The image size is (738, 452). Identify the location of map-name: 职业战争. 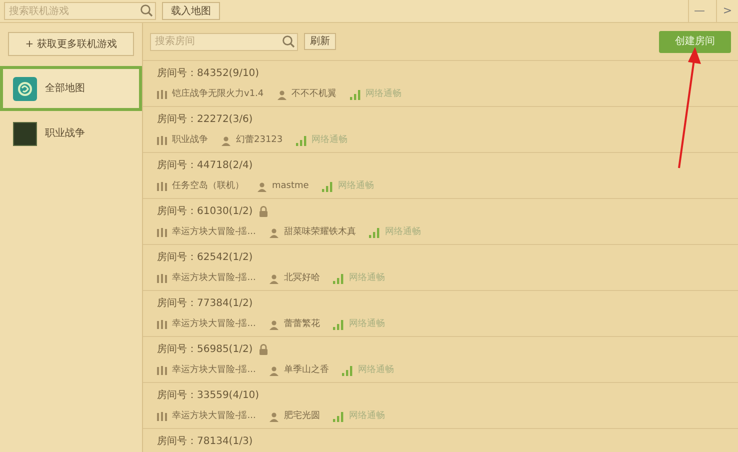
(190, 140).